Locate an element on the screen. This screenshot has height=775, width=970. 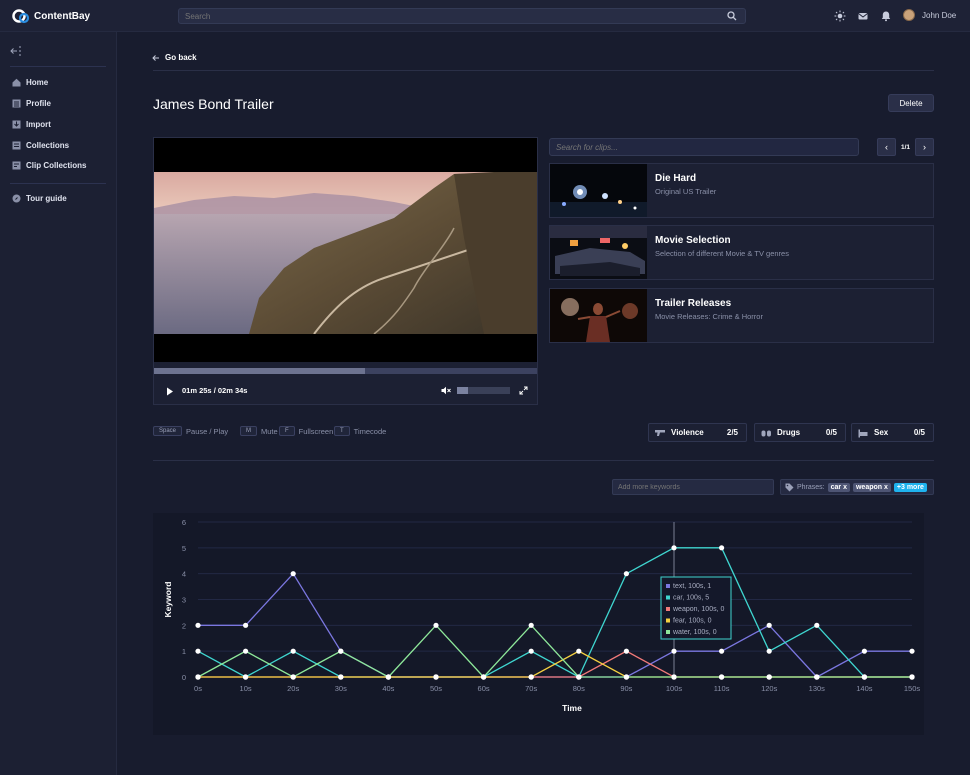
mail-icon is located at coordinates (863, 16).